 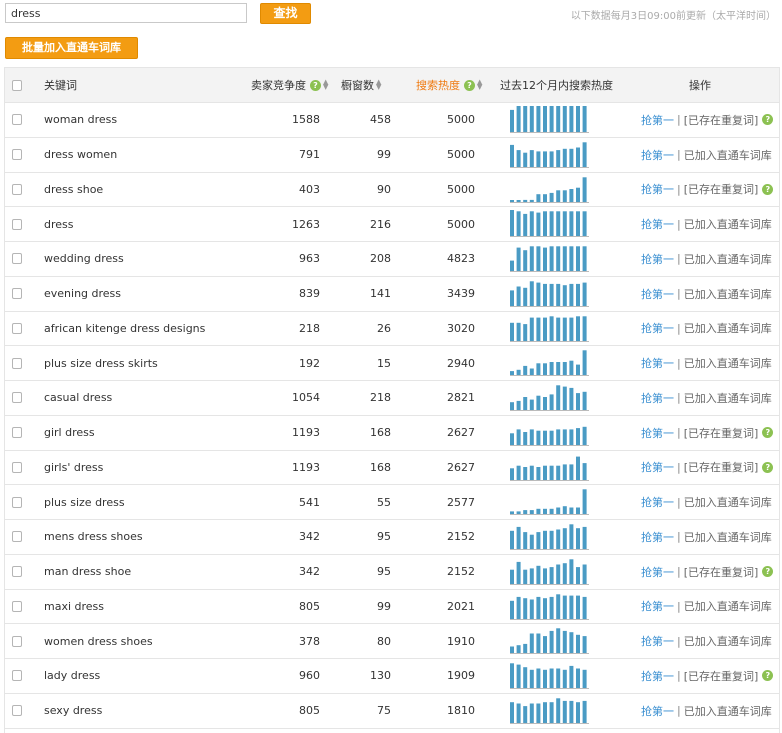 What do you see at coordinates (380, 259) in the screenshot?
I see `window-cell: 208` at bounding box center [380, 259].